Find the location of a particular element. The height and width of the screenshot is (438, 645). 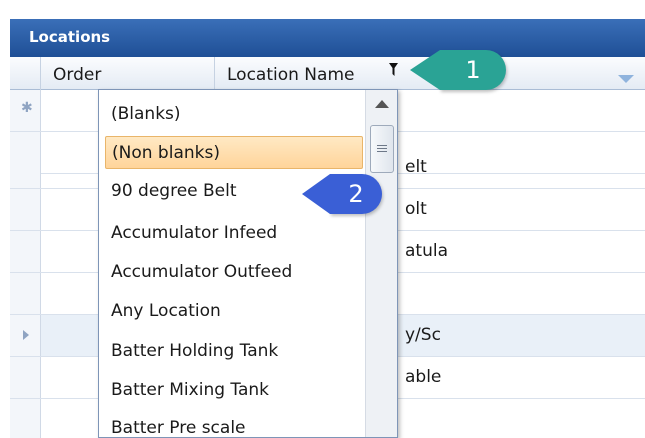

asterisk-icon: ✱ is located at coordinates (27, 108).